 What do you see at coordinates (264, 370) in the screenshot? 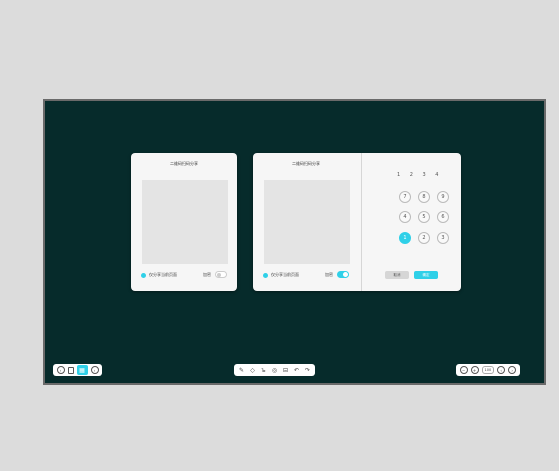
I see `lasso-icon: ъ` at bounding box center [264, 370].